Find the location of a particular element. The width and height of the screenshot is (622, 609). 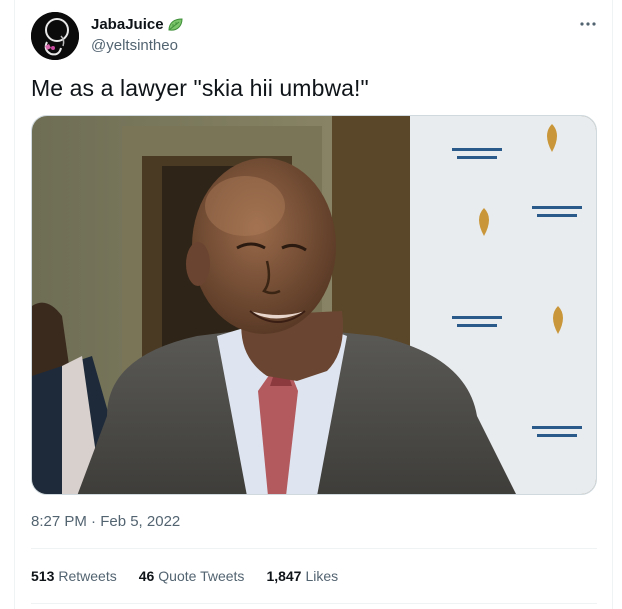

likes-label: Likes is located at coordinates (322, 576).